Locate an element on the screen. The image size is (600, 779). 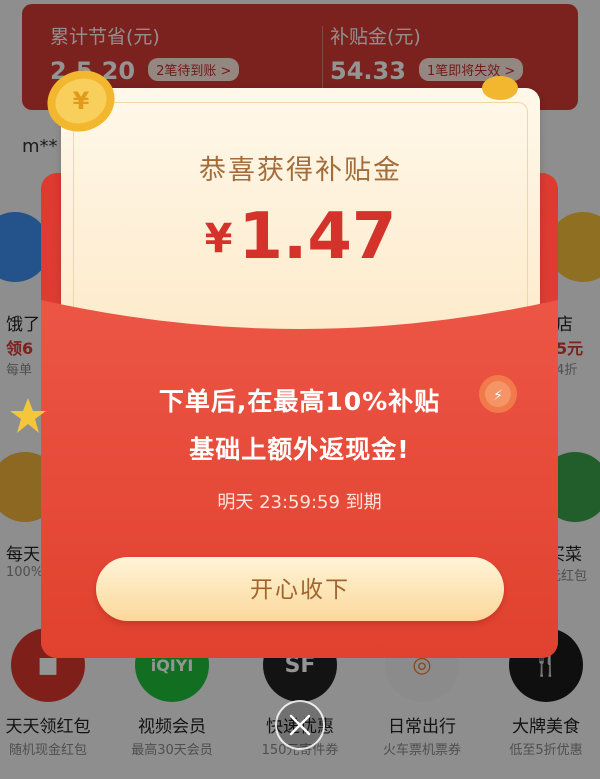
close-button is located at coordinates (300, 725).